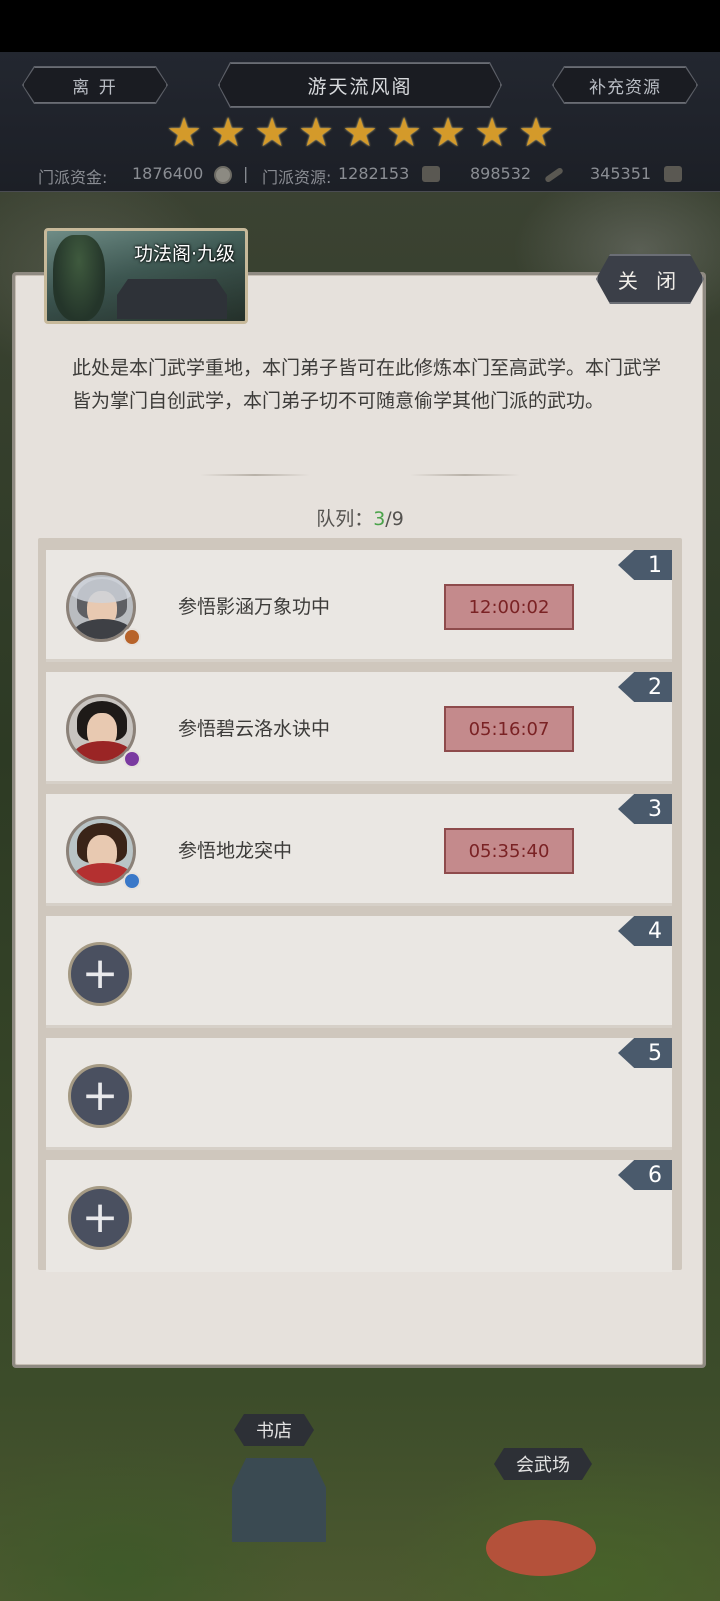 This screenshot has width=720, height=1601. I want to click on training-status: 参悟地龙突中, so click(235, 851).